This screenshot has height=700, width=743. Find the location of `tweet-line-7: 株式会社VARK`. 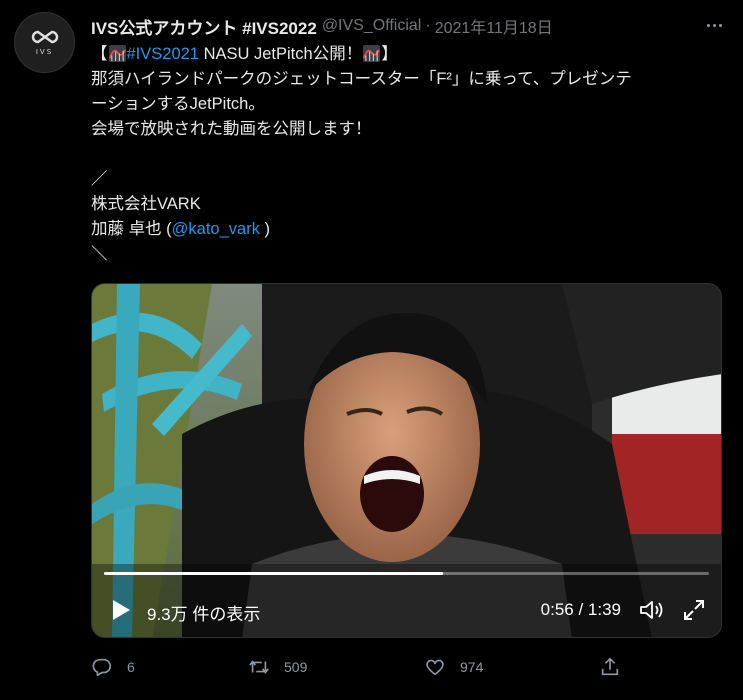

tweet-line-7: 株式会社VARK is located at coordinates (146, 204).